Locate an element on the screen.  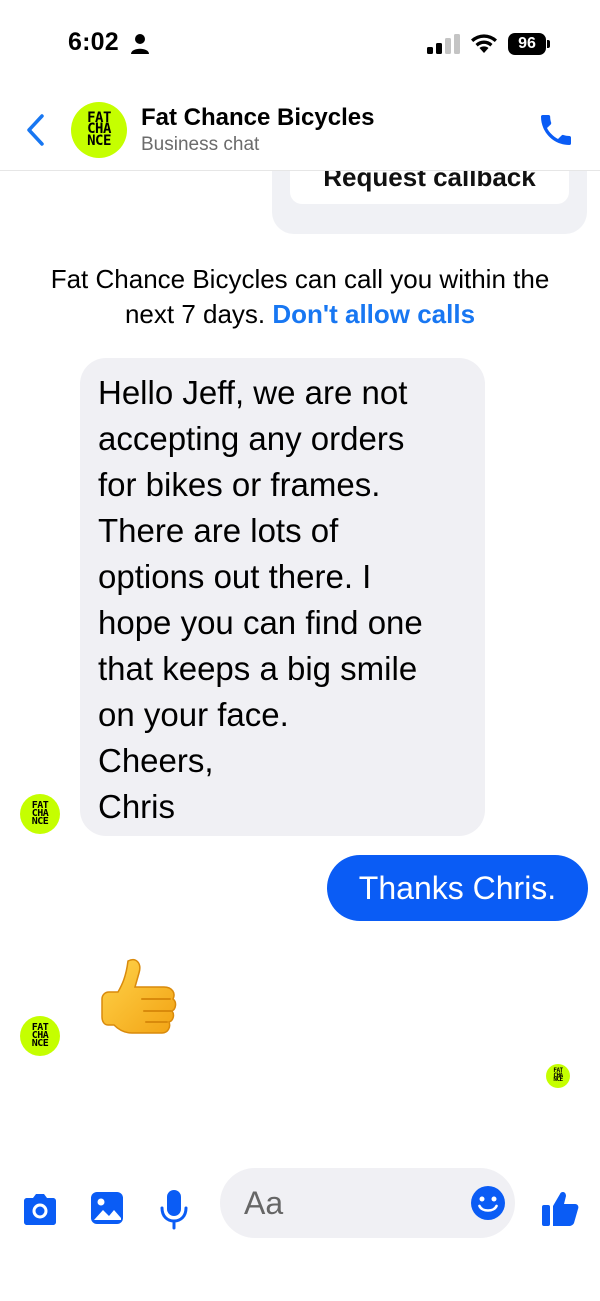
read-receipt-avatar: FAT CHA NCE is located at coordinates (558, 1076).